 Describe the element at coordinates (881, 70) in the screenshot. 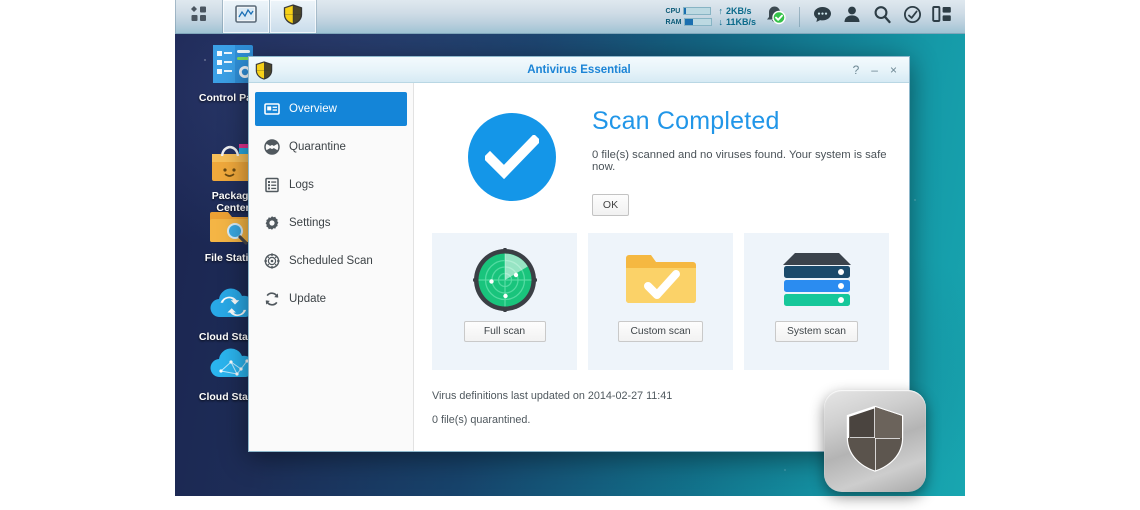

I see `window-controls: ? – ×` at that location.